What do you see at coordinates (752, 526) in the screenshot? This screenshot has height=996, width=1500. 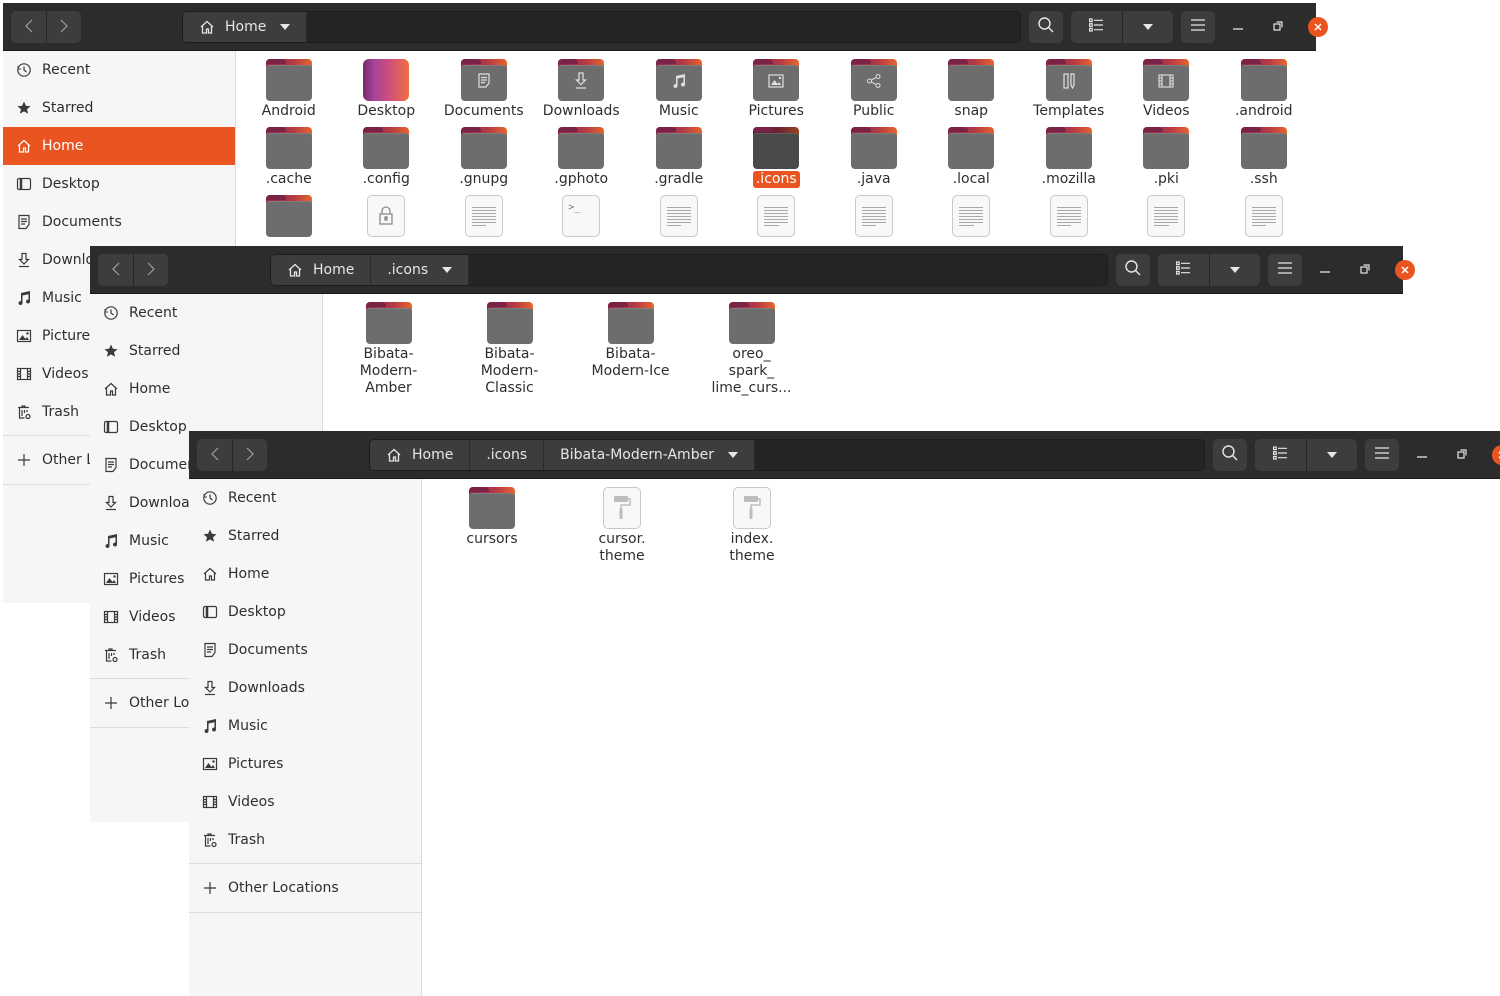 I see `file-item: index. theme` at bounding box center [752, 526].